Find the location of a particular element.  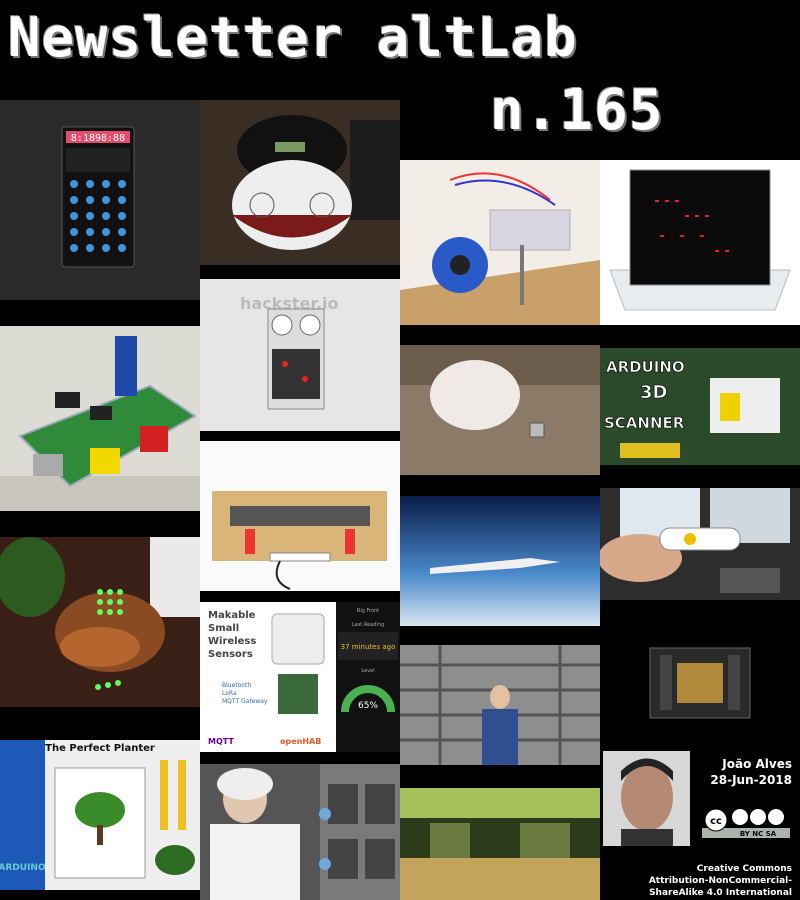

photo-motor-rig is located at coordinates (500, 242).